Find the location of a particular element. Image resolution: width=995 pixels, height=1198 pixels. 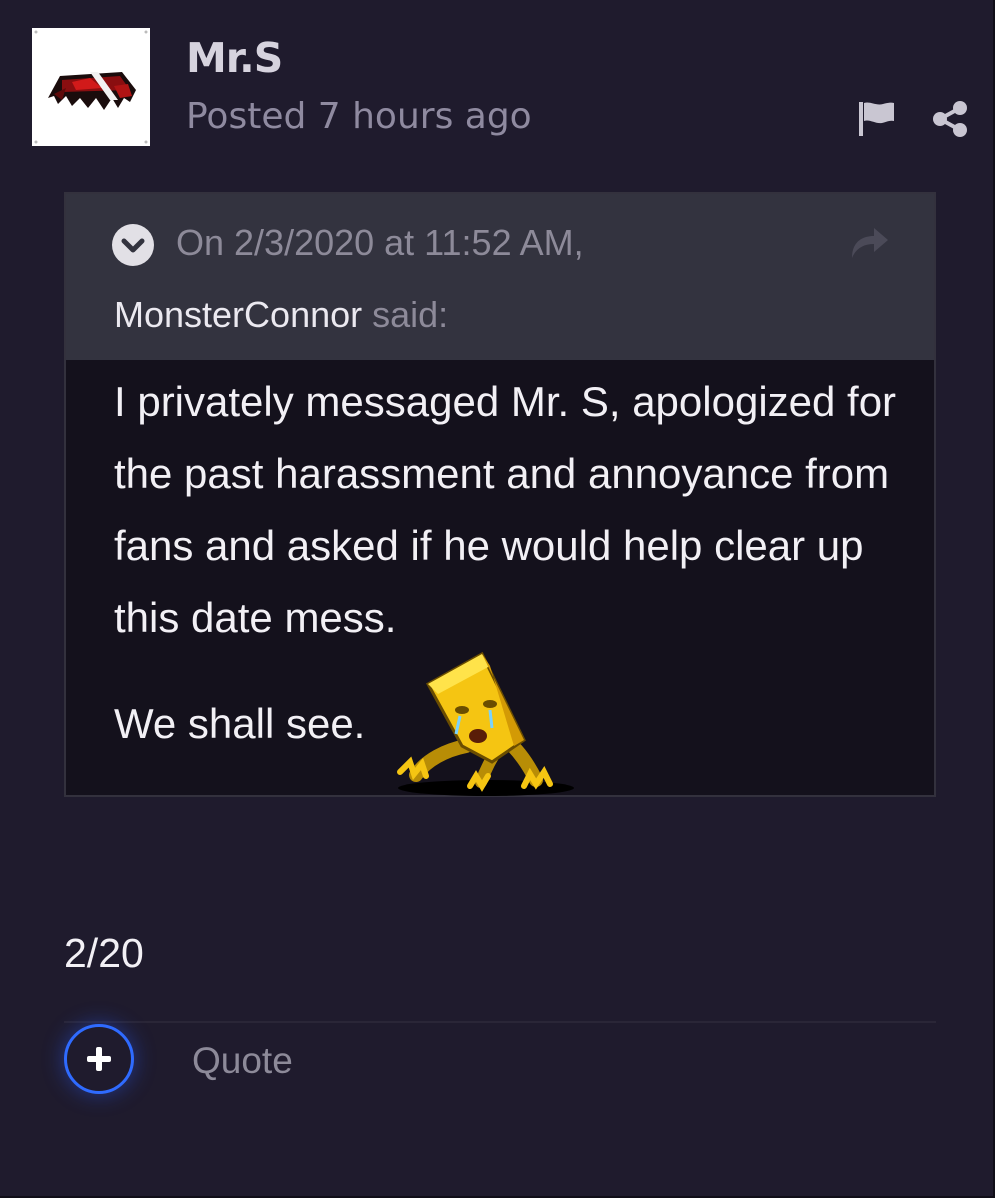

plus-icon is located at coordinates (99, 1059).